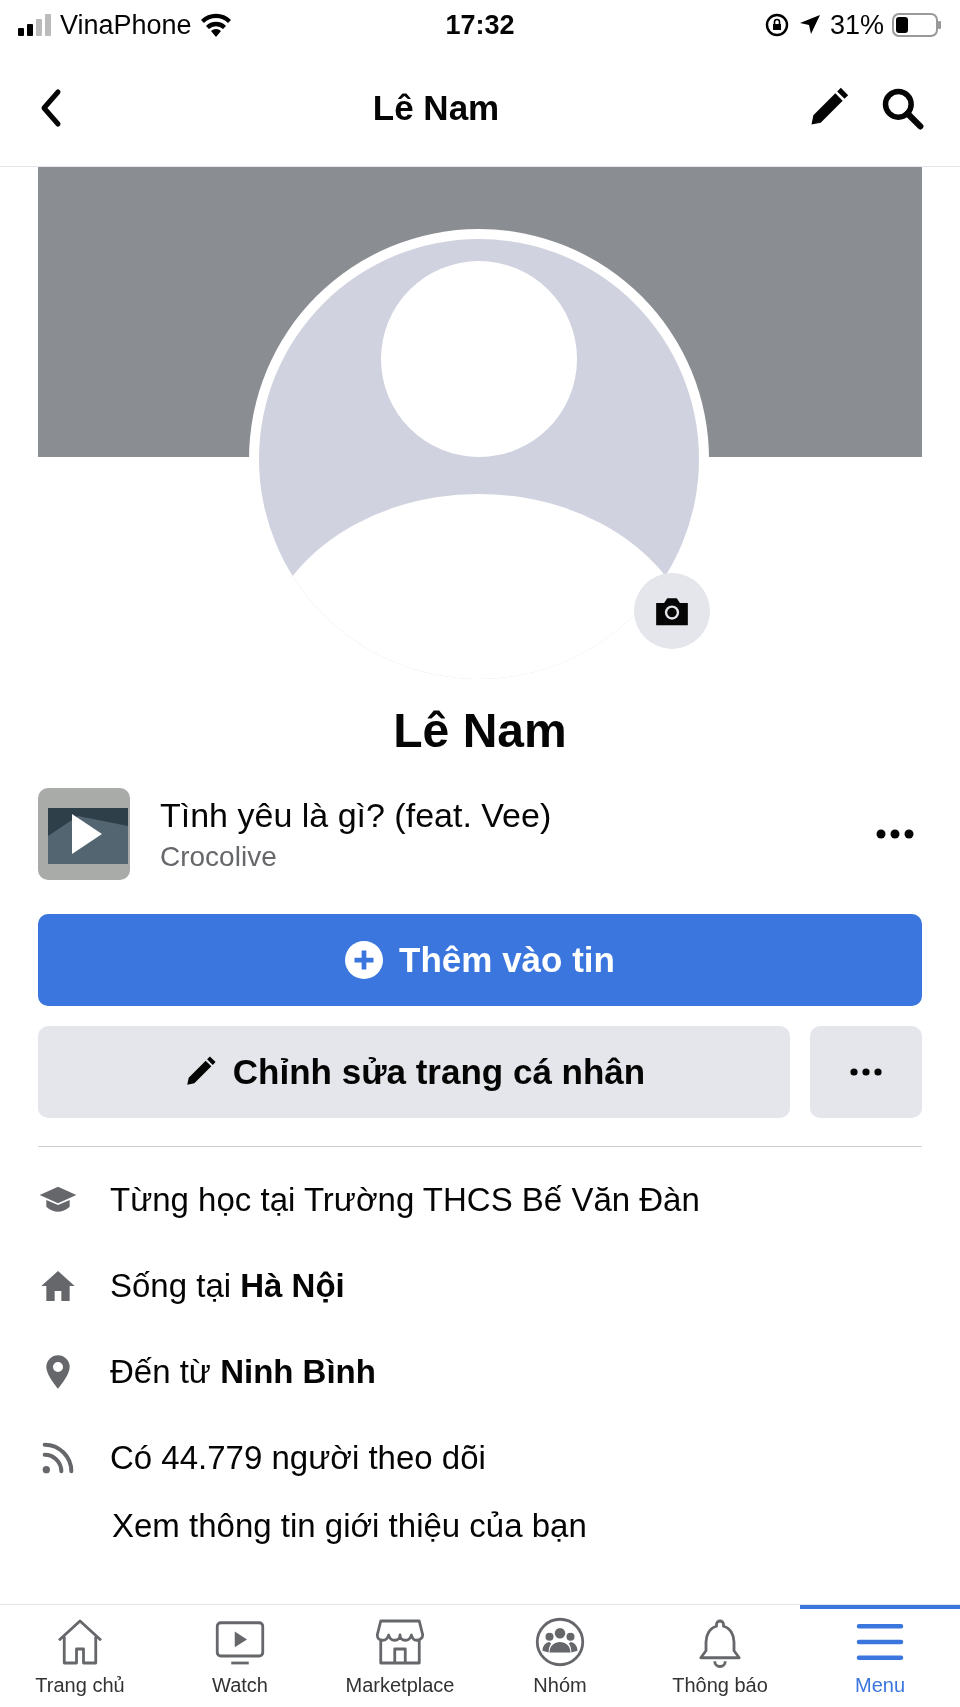 The image size is (960, 1707). What do you see at coordinates (480, 1523) in the screenshot?
I see `about-link: Xem thông tin giới thiệu của bạn` at bounding box center [480, 1523].